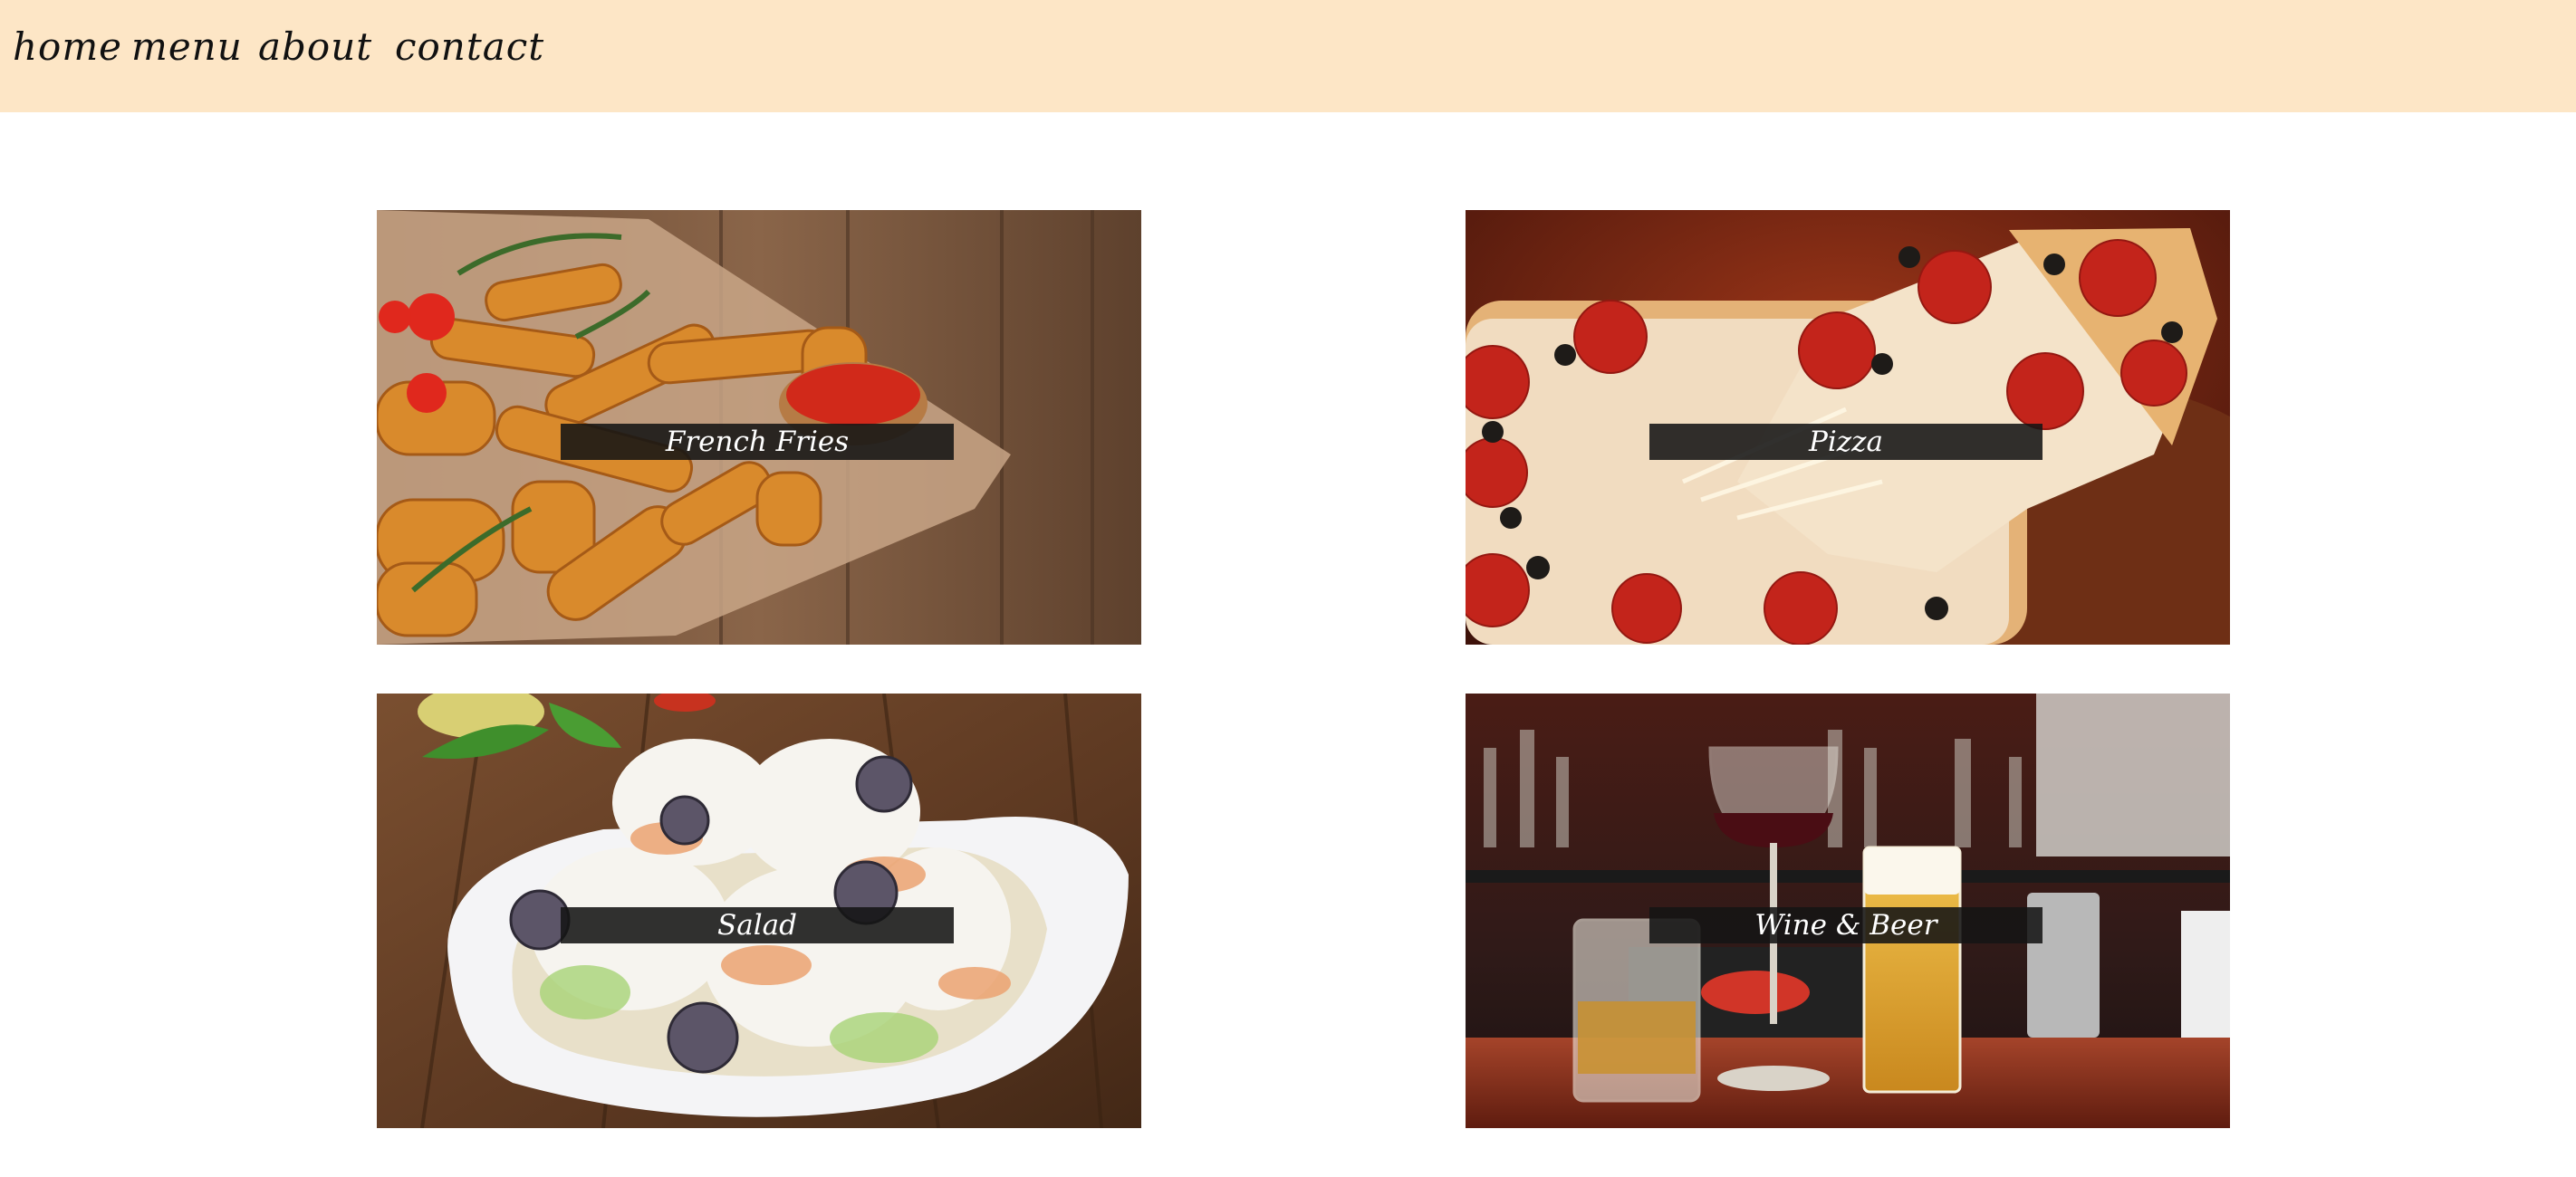 The width and height of the screenshot is (2576, 1177). I want to click on menu-card-wine-beer: Wine & Beer, so click(1848, 911).